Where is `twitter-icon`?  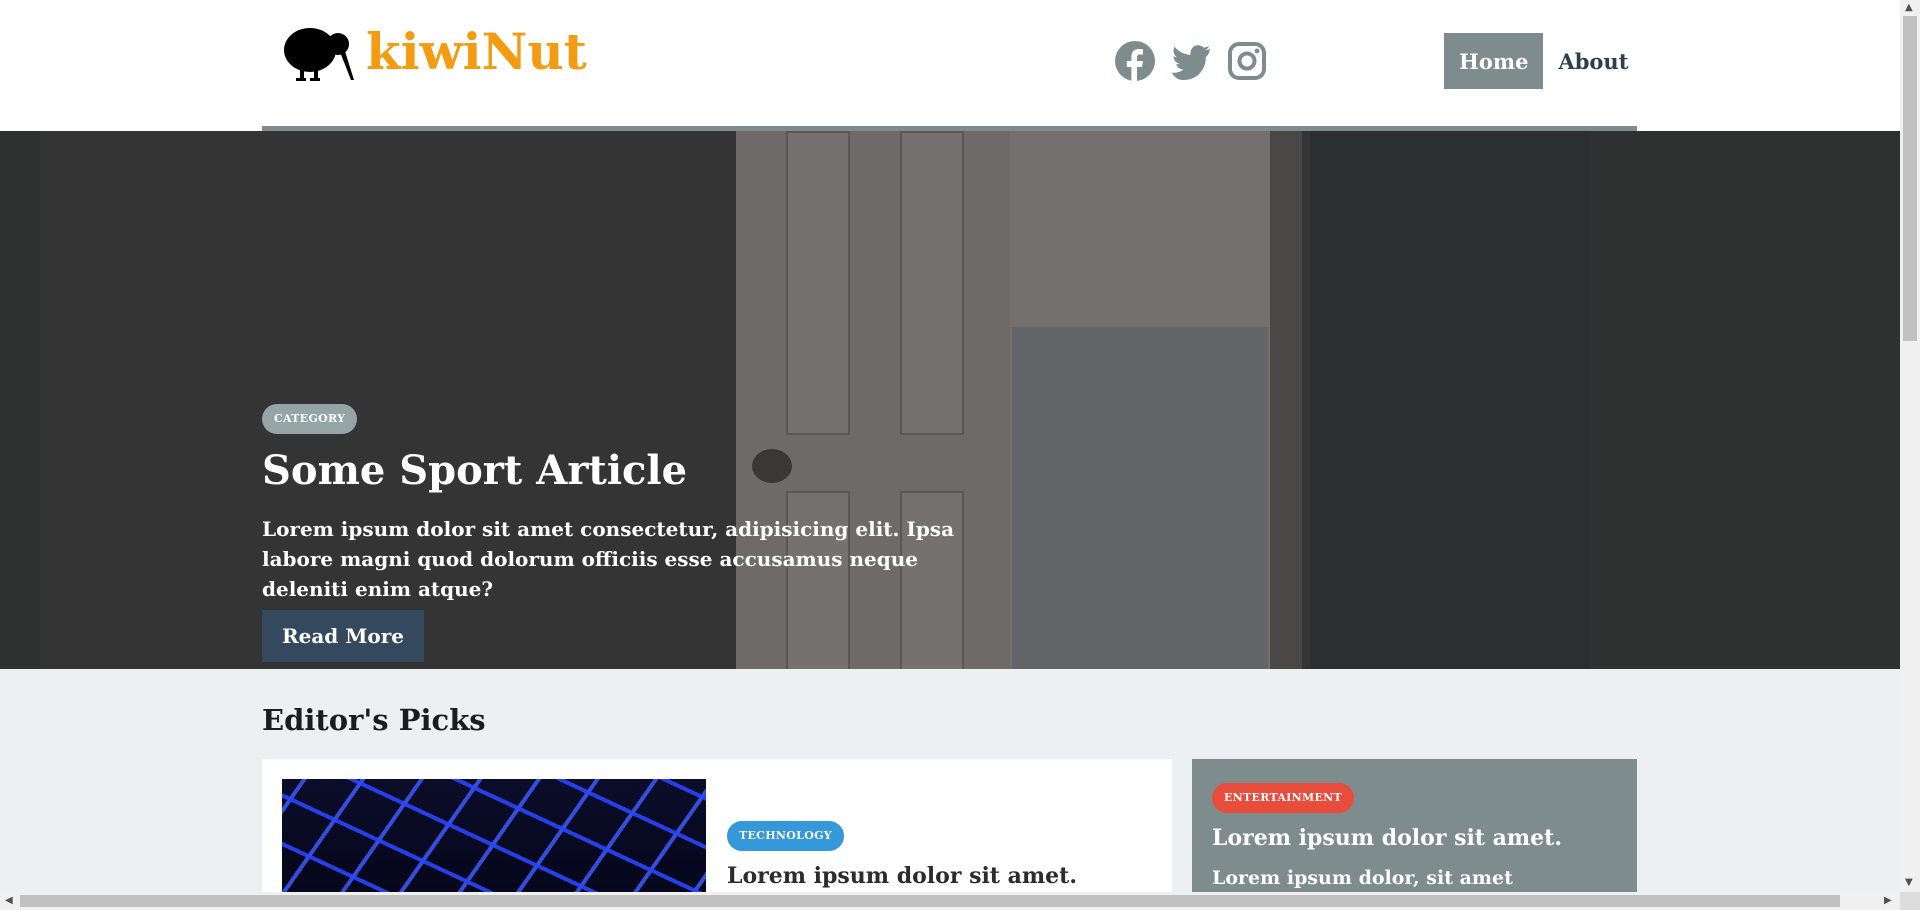 twitter-icon is located at coordinates (1190, 62).